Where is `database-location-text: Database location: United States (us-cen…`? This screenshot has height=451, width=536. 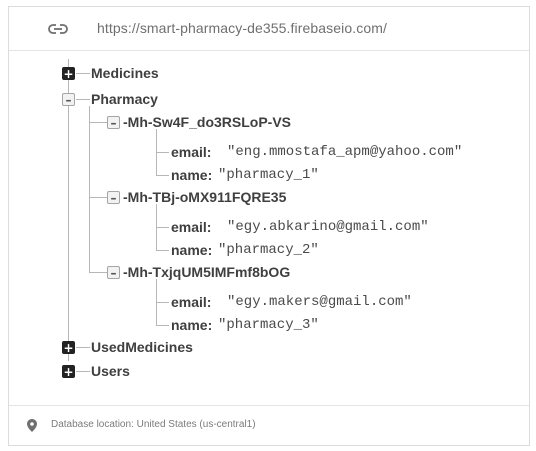 database-location-text: Database location: United States (us-cen… is located at coordinates (153, 424).